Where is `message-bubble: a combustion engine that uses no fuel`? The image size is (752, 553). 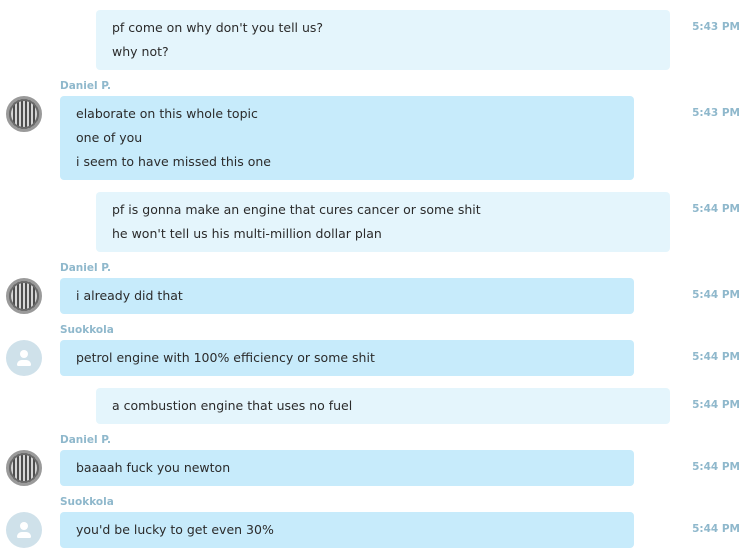
message-bubble: a combustion engine that uses no fuel is located at coordinates (383, 406).